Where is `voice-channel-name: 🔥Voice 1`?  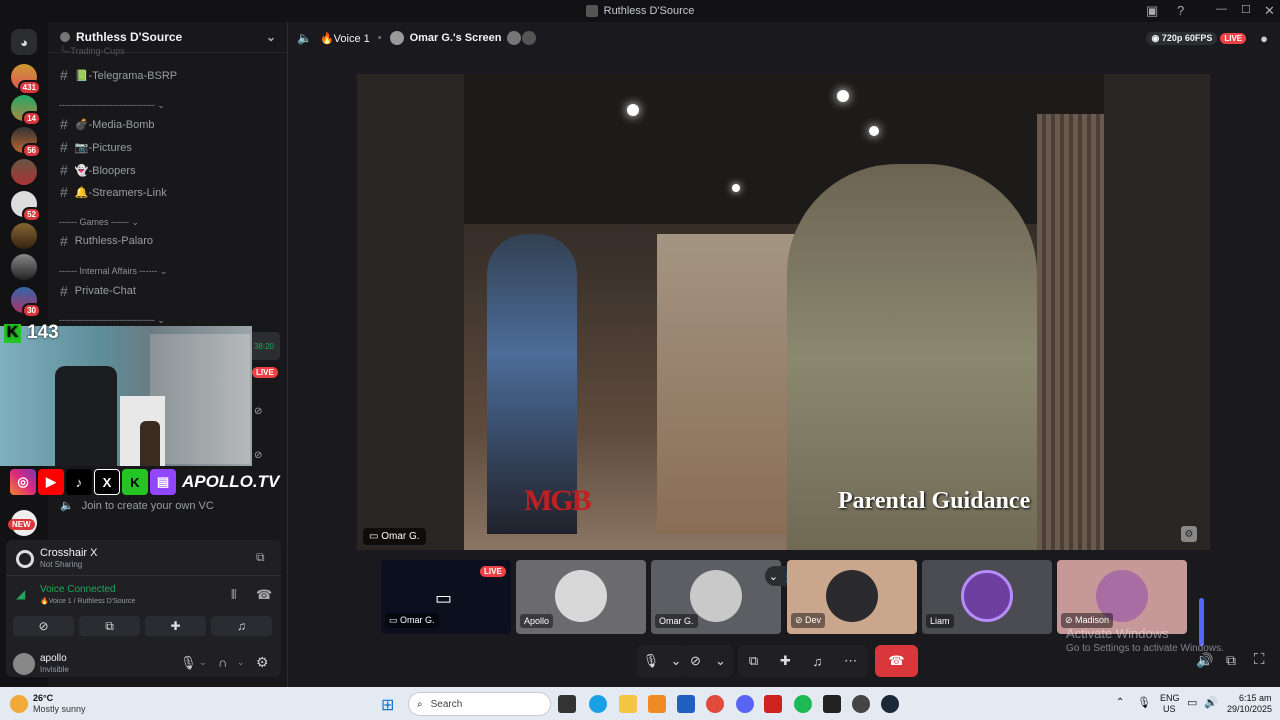
voice-channel-name: 🔥Voice 1 is located at coordinates (345, 38).